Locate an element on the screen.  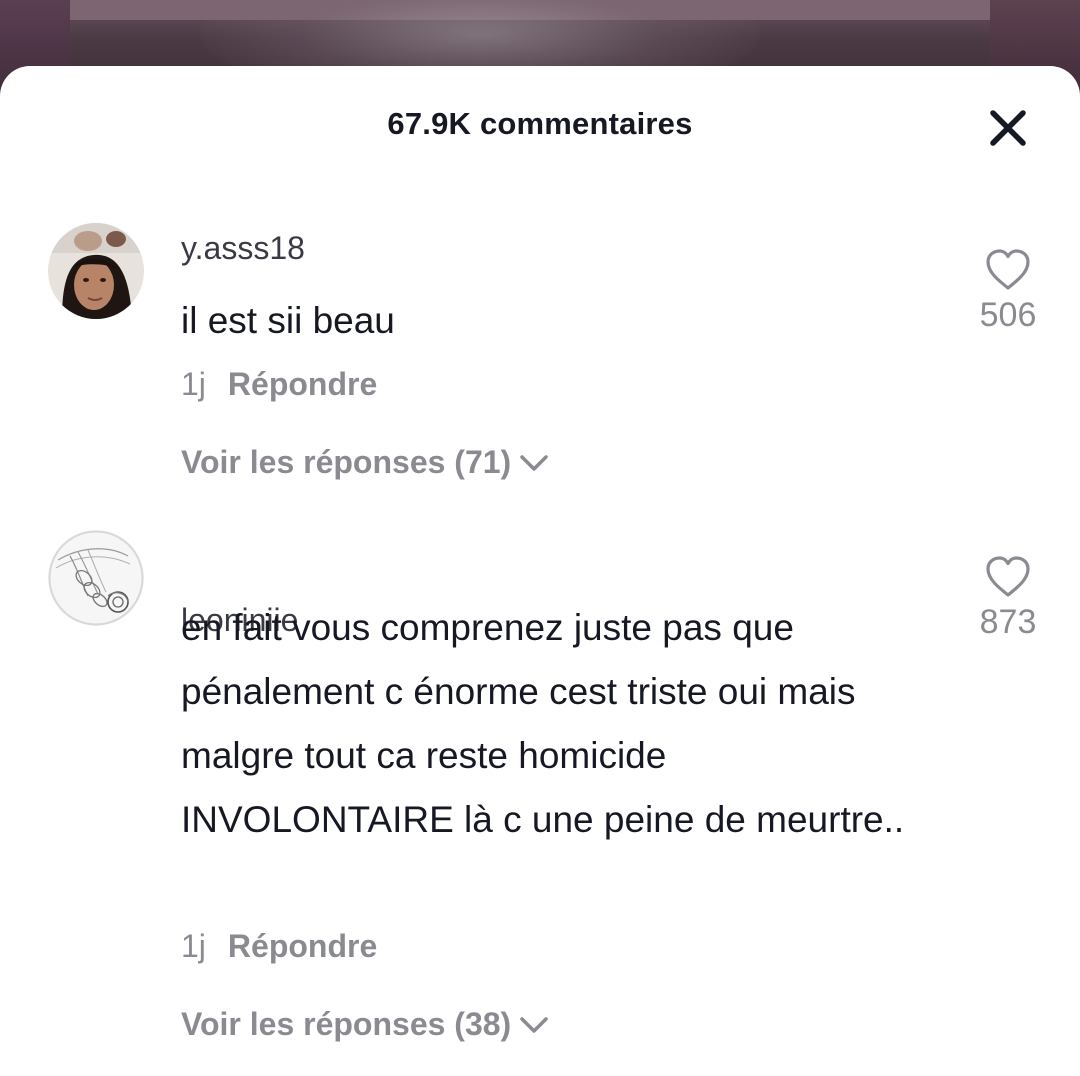
comment-username: y.asss18 is located at coordinates (243, 248).